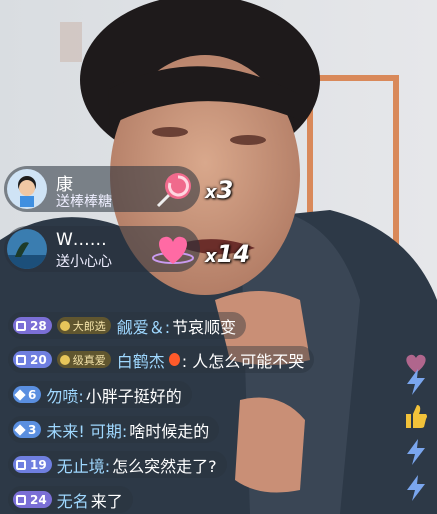 The width and height of the screenshot is (437, 514). I want to click on chat-username: 勿喷:, so click(64, 395).